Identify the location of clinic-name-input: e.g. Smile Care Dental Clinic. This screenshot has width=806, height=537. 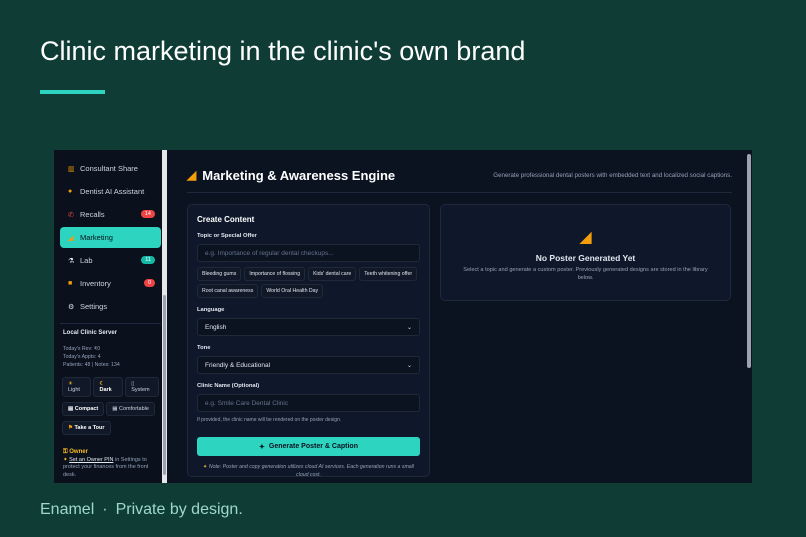
(308, 403).